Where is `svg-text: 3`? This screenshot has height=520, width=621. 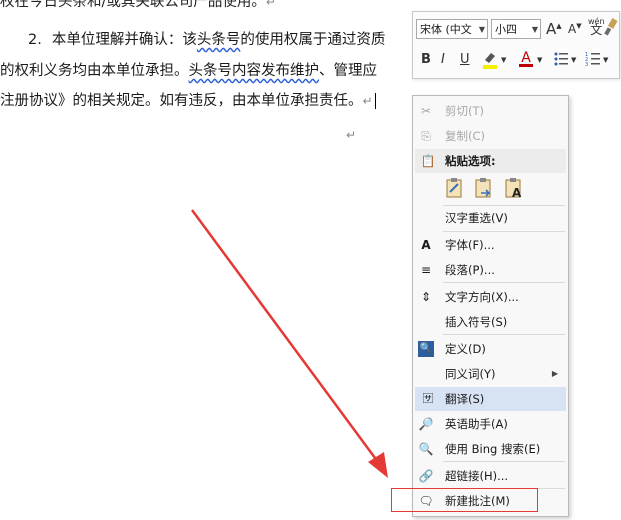 svg-text: 3 is located at coordinates (586, 65).